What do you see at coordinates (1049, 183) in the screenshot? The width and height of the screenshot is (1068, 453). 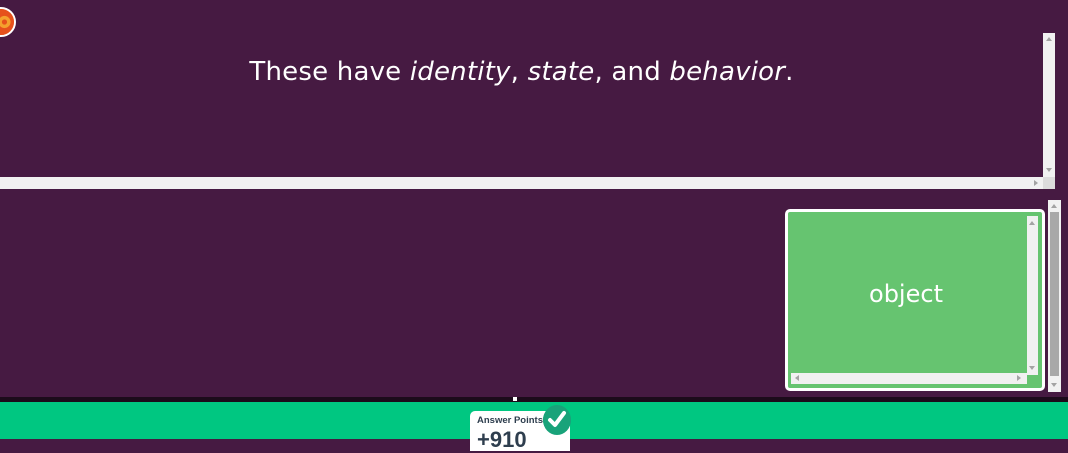 I see `scrollbar-corner` at bounding box center [1049, 183].